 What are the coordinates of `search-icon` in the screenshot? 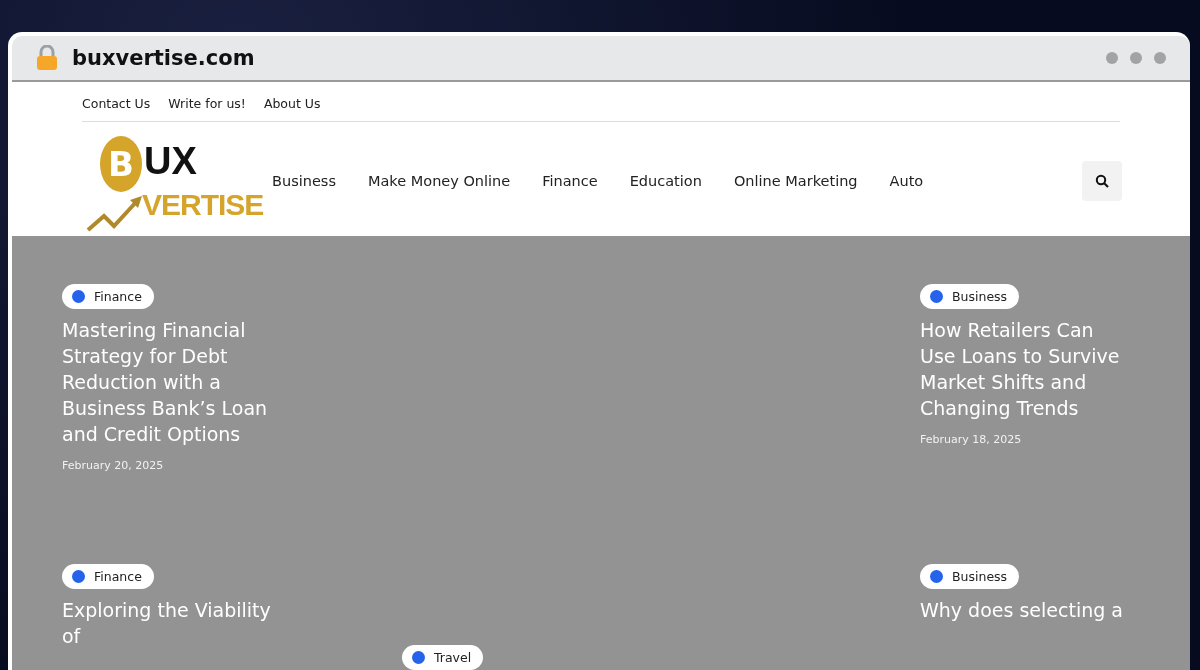 It's located at (1102, 181).